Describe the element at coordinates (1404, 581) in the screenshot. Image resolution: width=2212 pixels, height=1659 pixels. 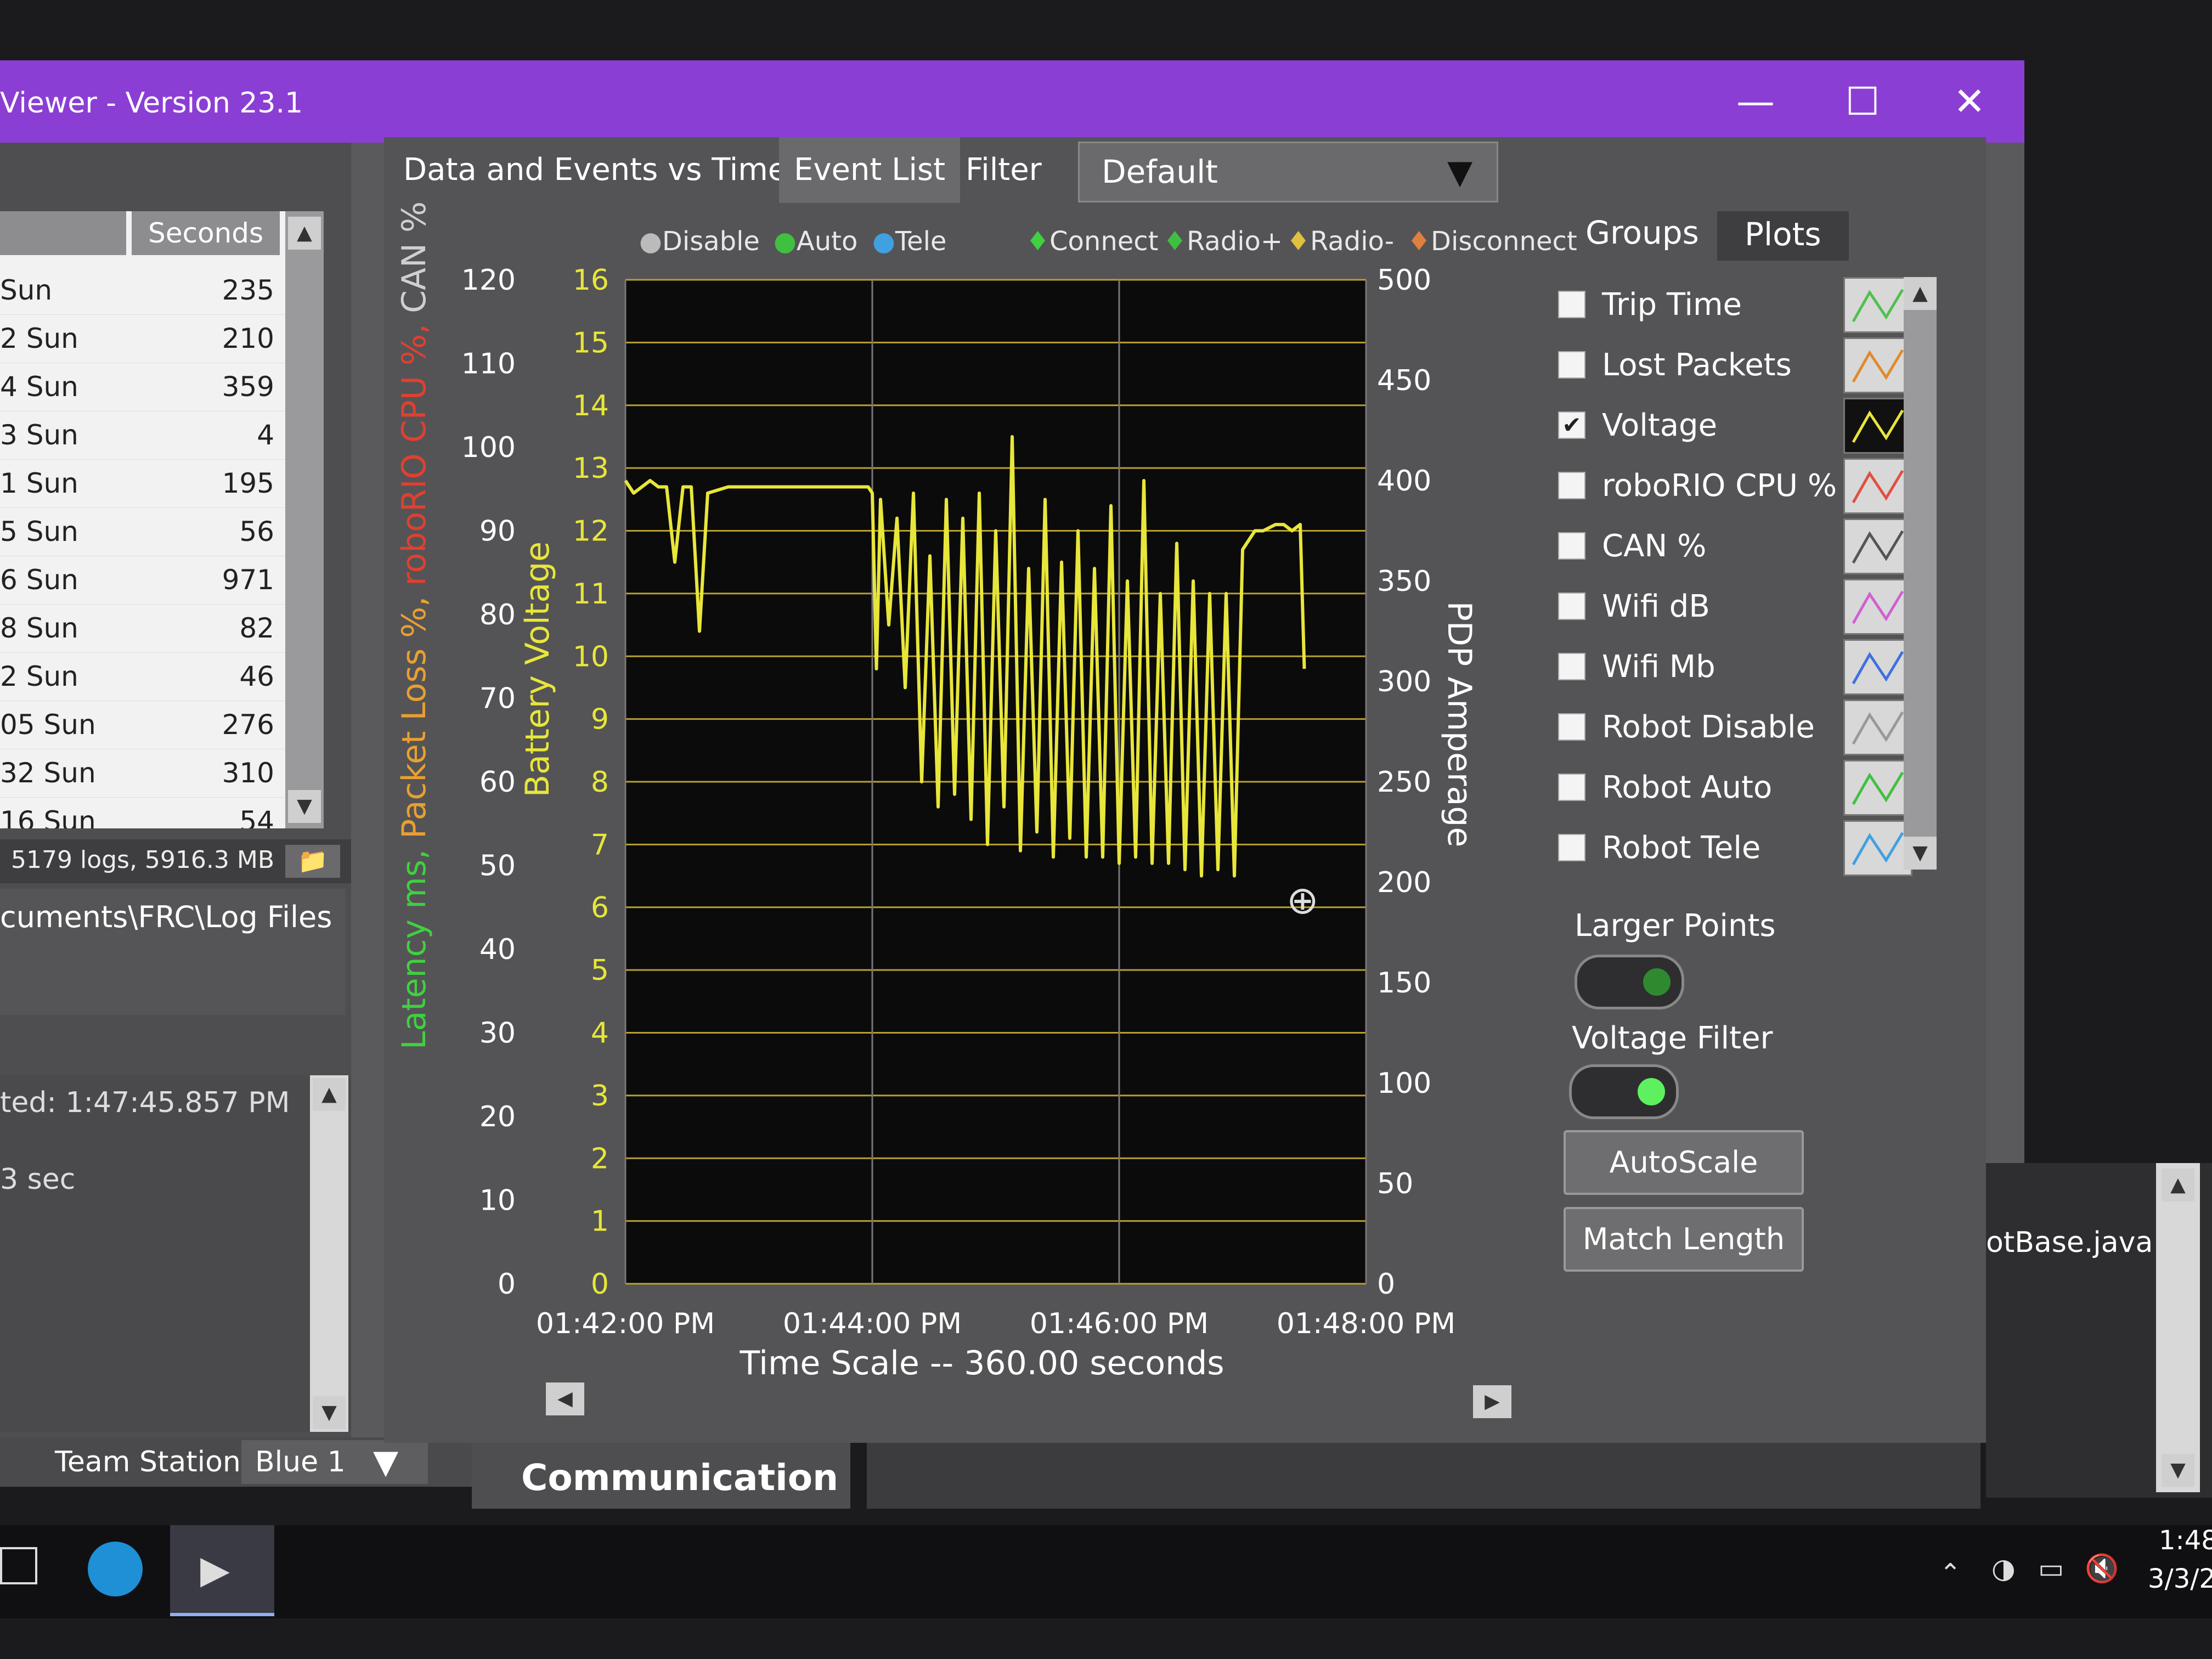
I see `y3-tick-label: 350` at that location.